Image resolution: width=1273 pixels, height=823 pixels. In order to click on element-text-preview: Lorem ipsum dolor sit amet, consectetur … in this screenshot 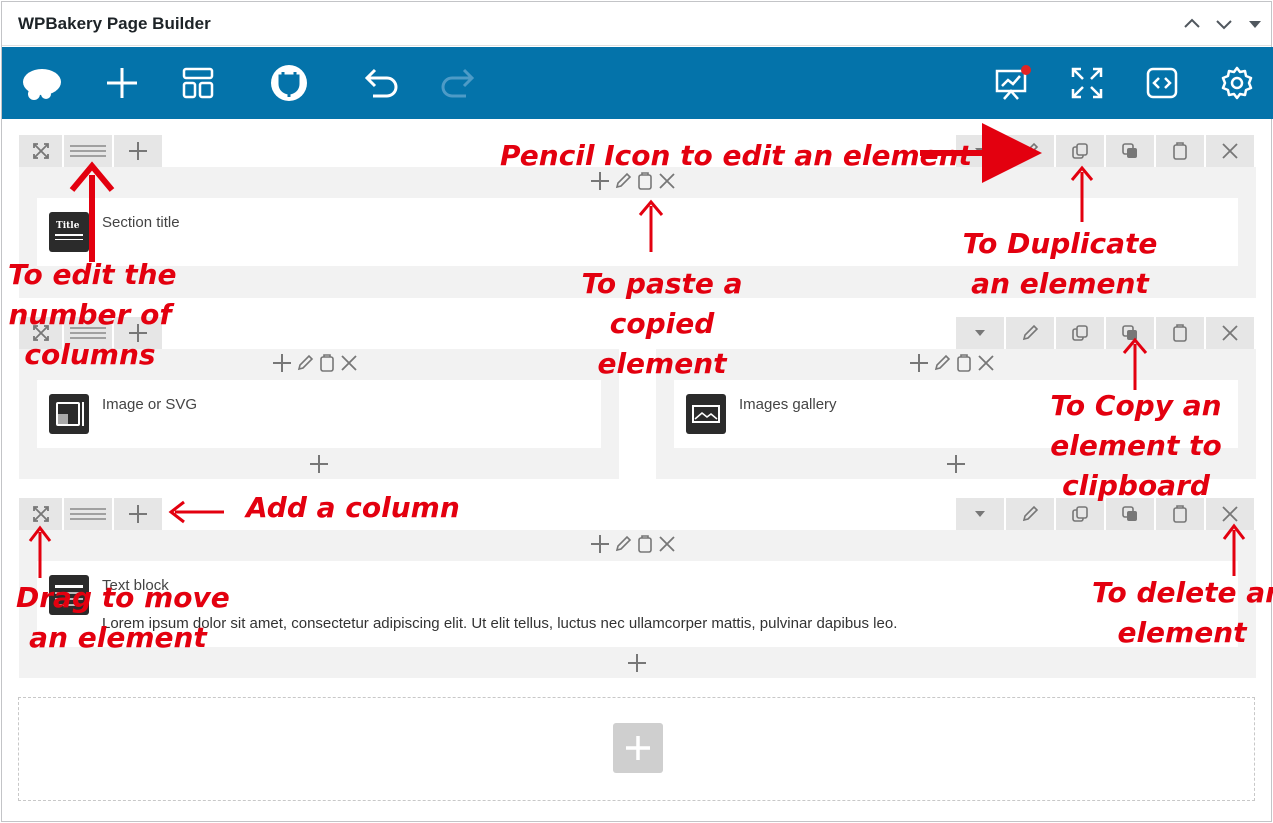, I will do `click(500, 623)`.